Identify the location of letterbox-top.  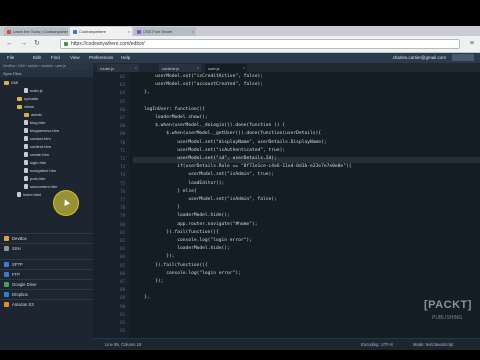
(240, 13).